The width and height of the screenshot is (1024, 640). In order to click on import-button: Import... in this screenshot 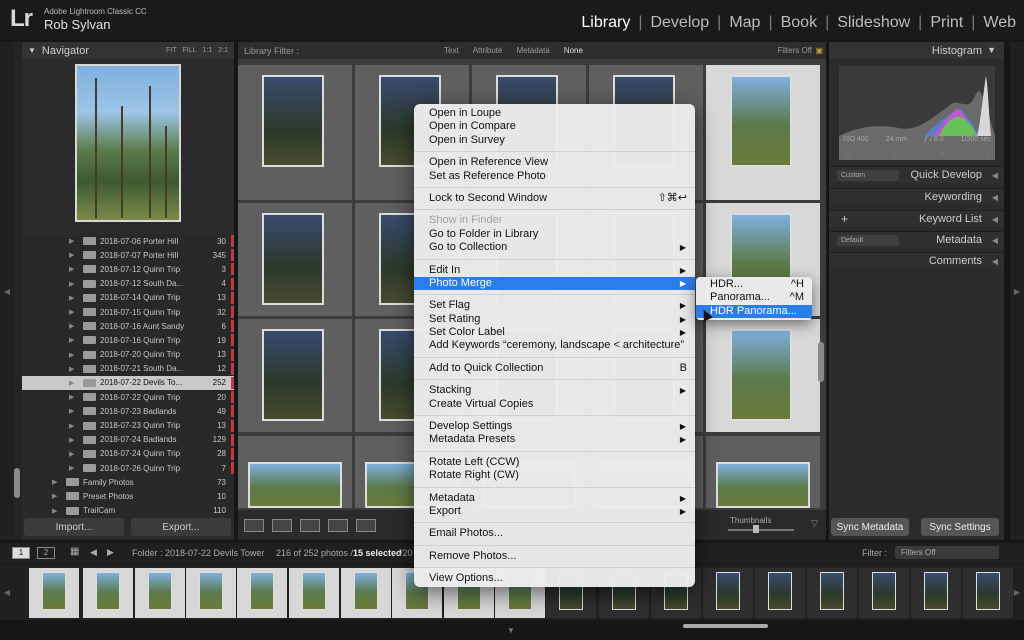, I will do `click(74, 527)`.